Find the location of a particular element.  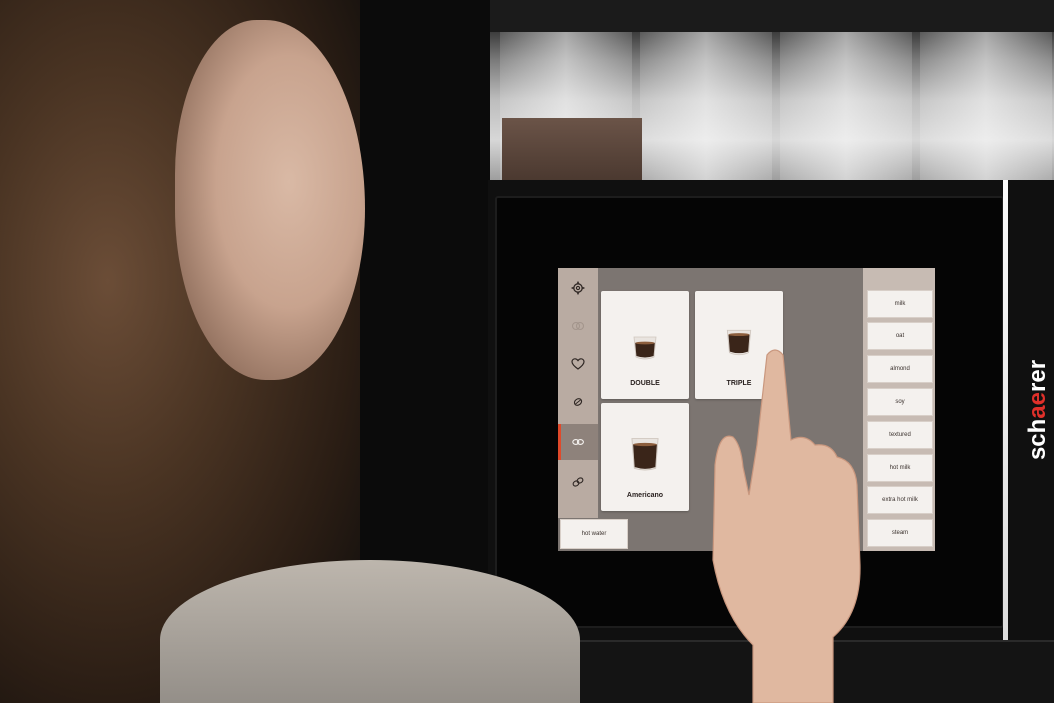

brand-logo: schaerer is located at coordinates (1037, 410).